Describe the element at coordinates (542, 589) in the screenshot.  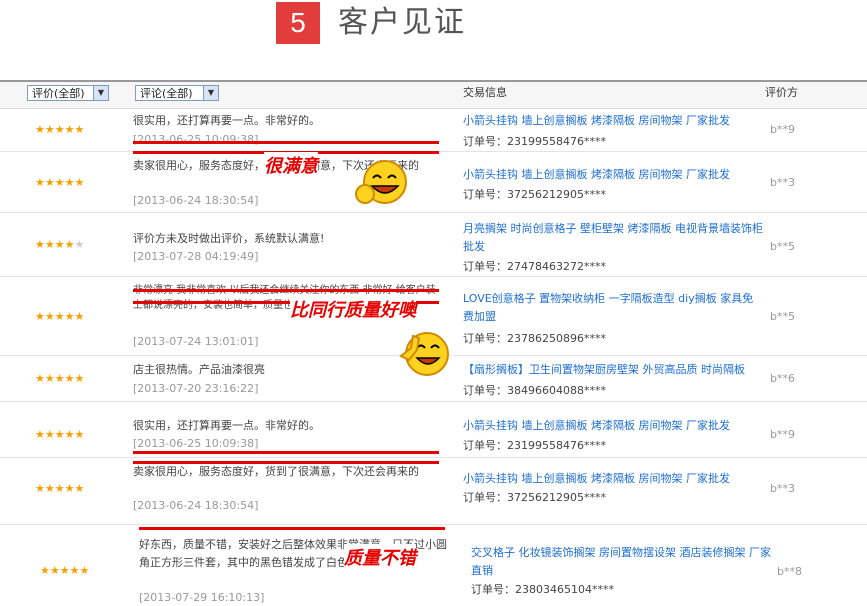
I see `order-number: 订单号：23803465104****` at that location.